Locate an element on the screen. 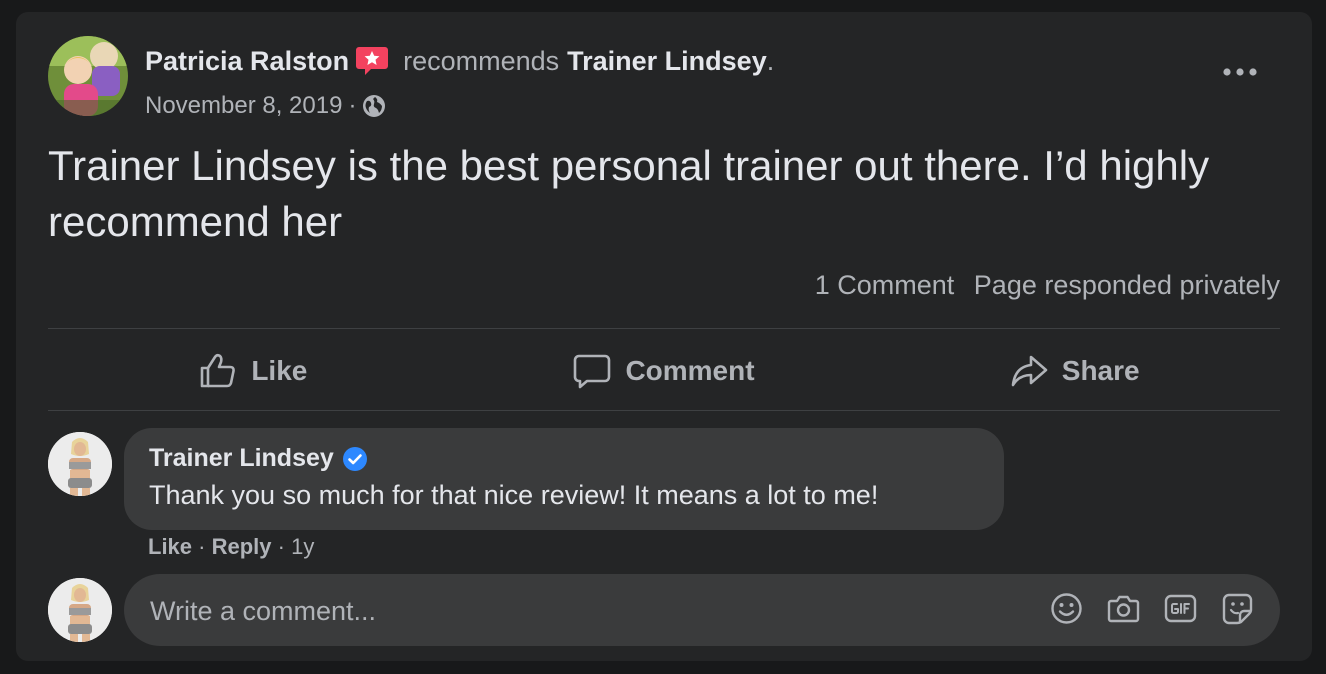 The height and width of the screenshot is (674, 1326). response-note: Page responded privately is located at coordinates (1126, 285).